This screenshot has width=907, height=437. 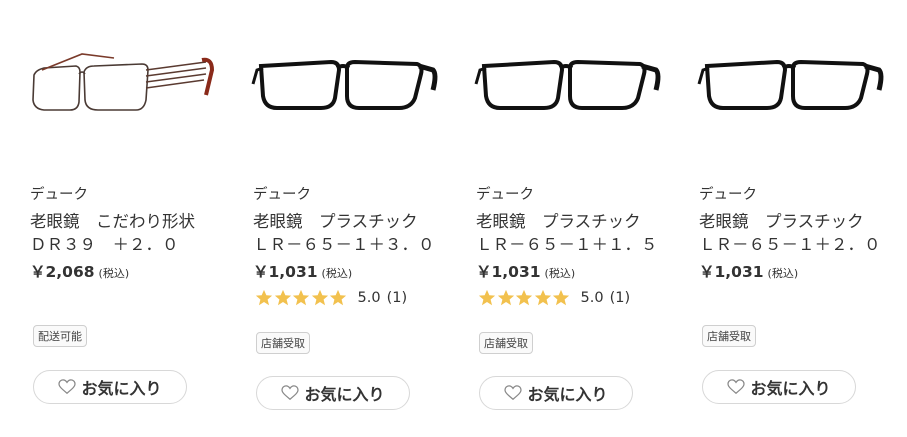 What do you see at coordinates (567, 244) in the screenshot?
I see `product-name-line2: ＬＲ－６５－１＋１．５` at bounding box center [567, 244].